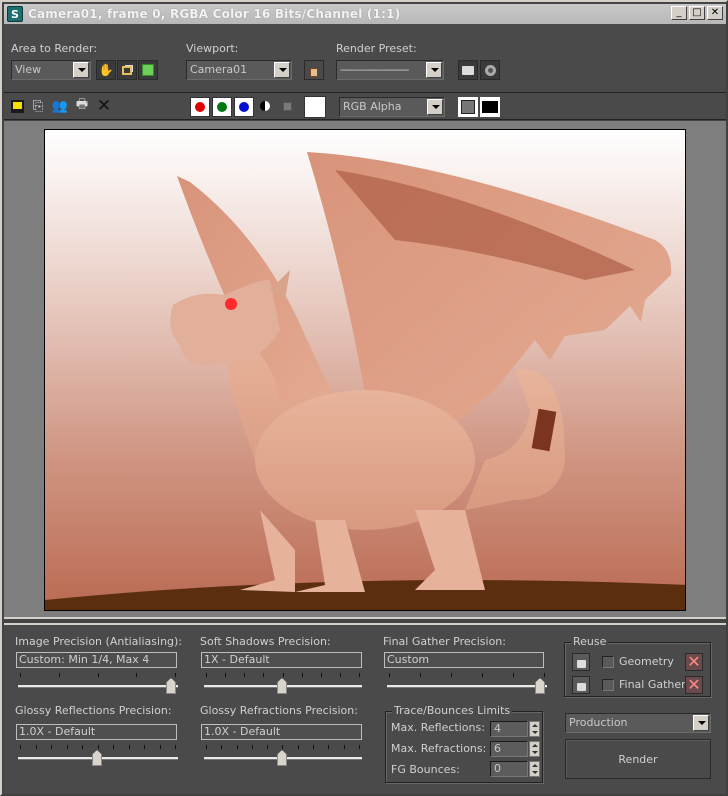 The width and height of the screenshot is (728, 796). Describe the element at coordinates (315, 107) in the screenshot. I see `color-swatch` at that location.